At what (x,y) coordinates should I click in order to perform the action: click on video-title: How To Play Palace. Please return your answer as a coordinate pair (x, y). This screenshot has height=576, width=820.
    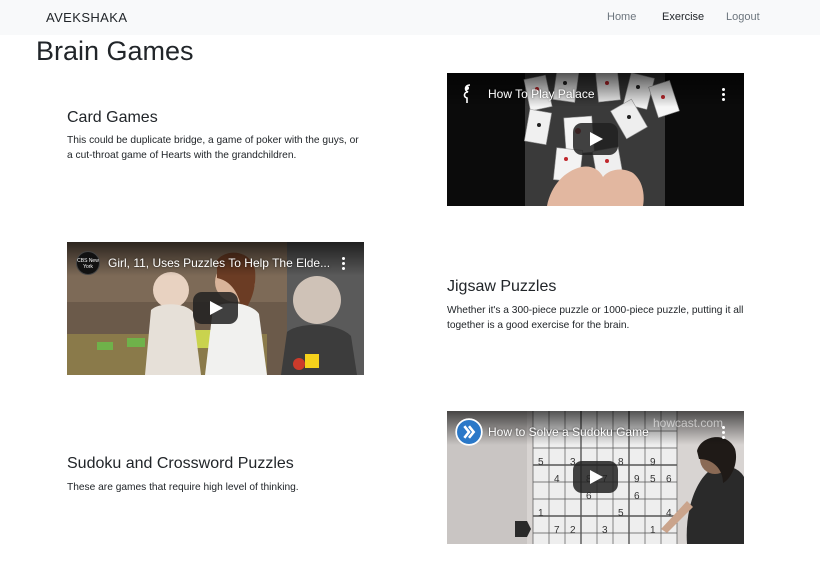
    Looking at the image, I should click on (541, 94).